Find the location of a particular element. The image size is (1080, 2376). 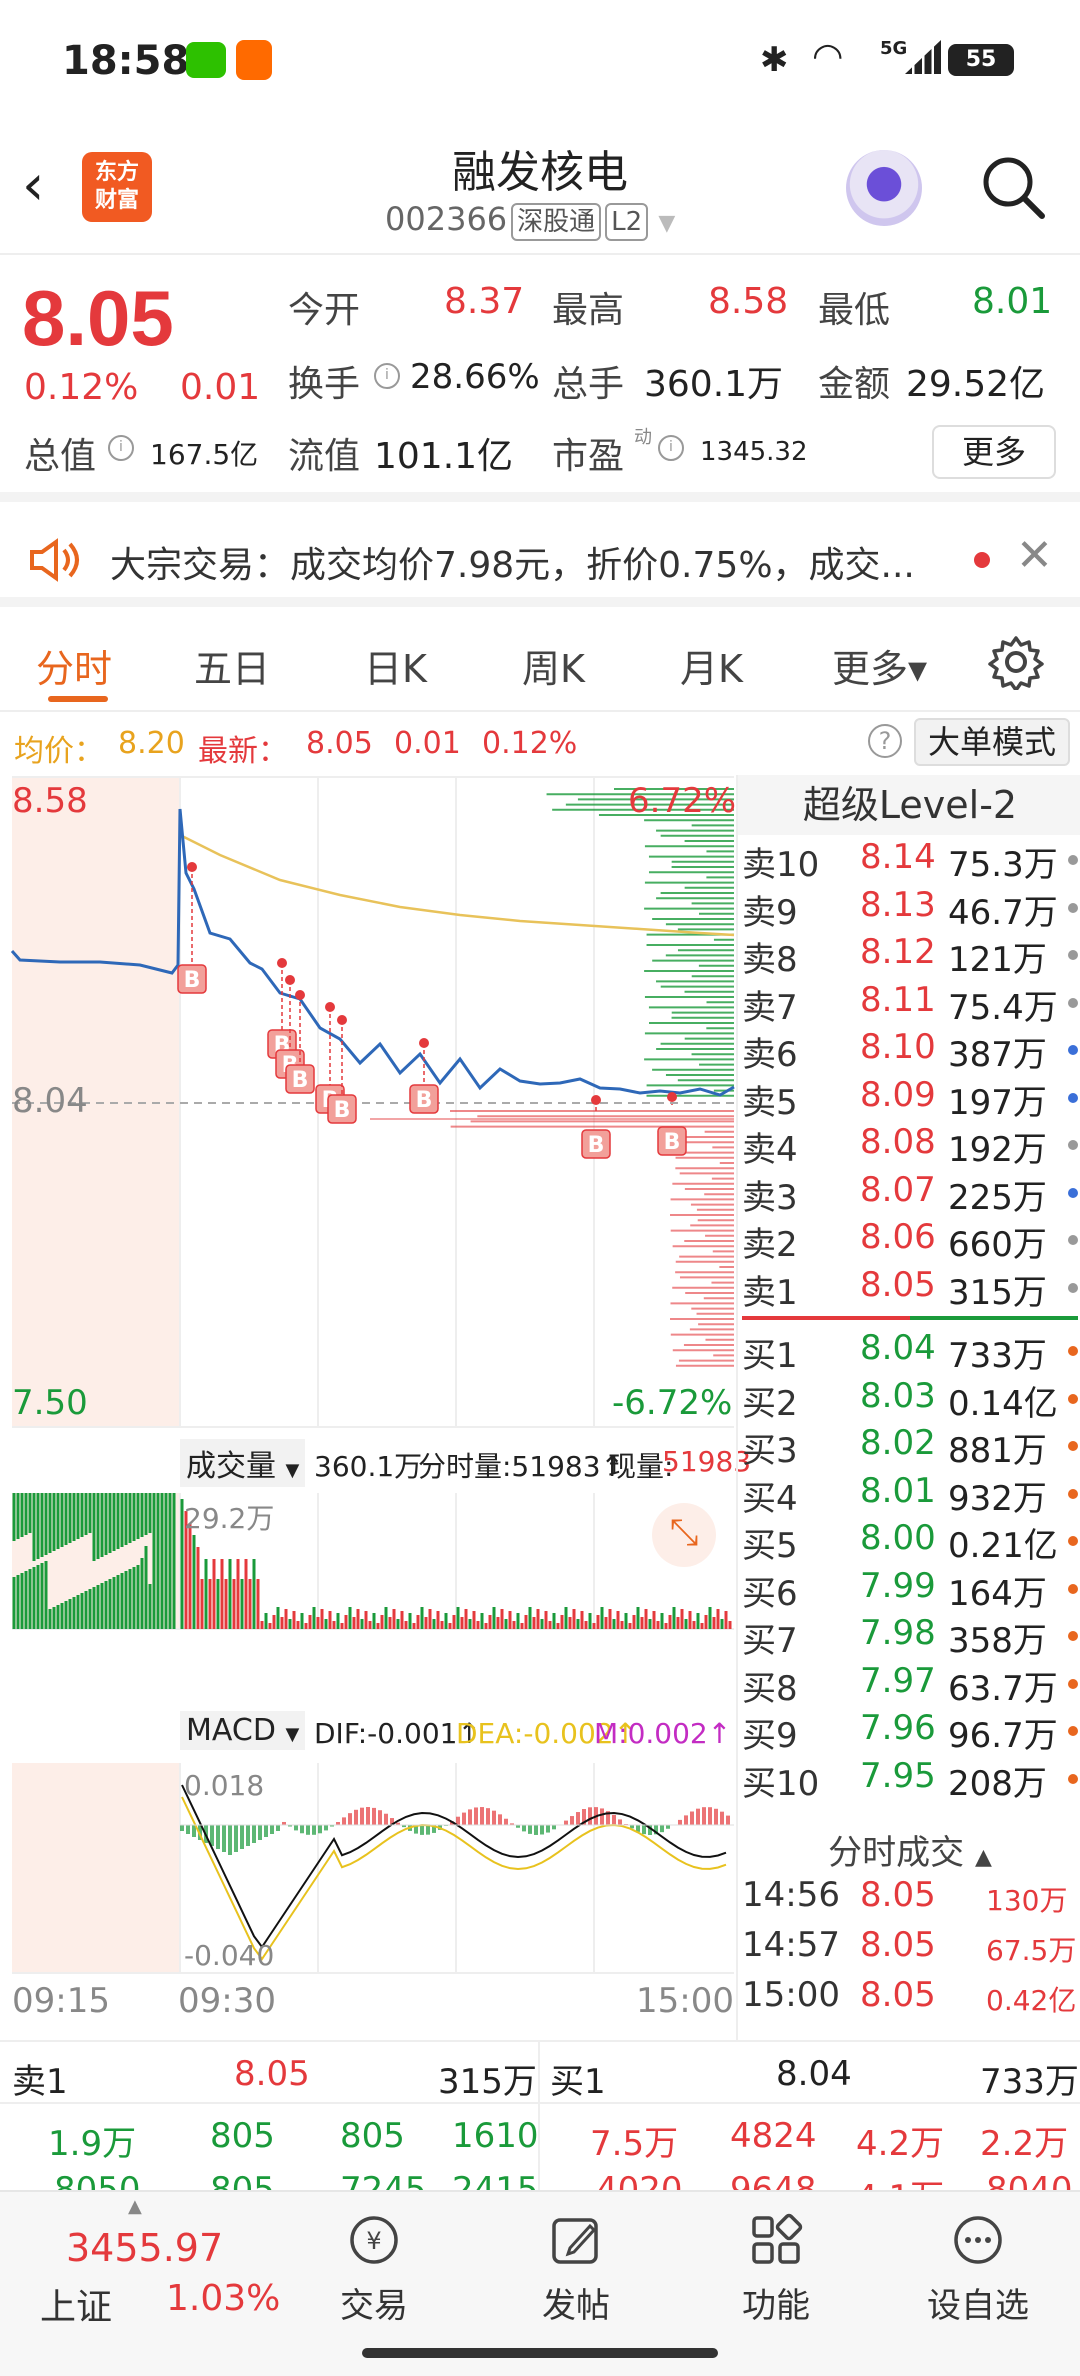

help-icon: ? is located at coordinates (885, 741).